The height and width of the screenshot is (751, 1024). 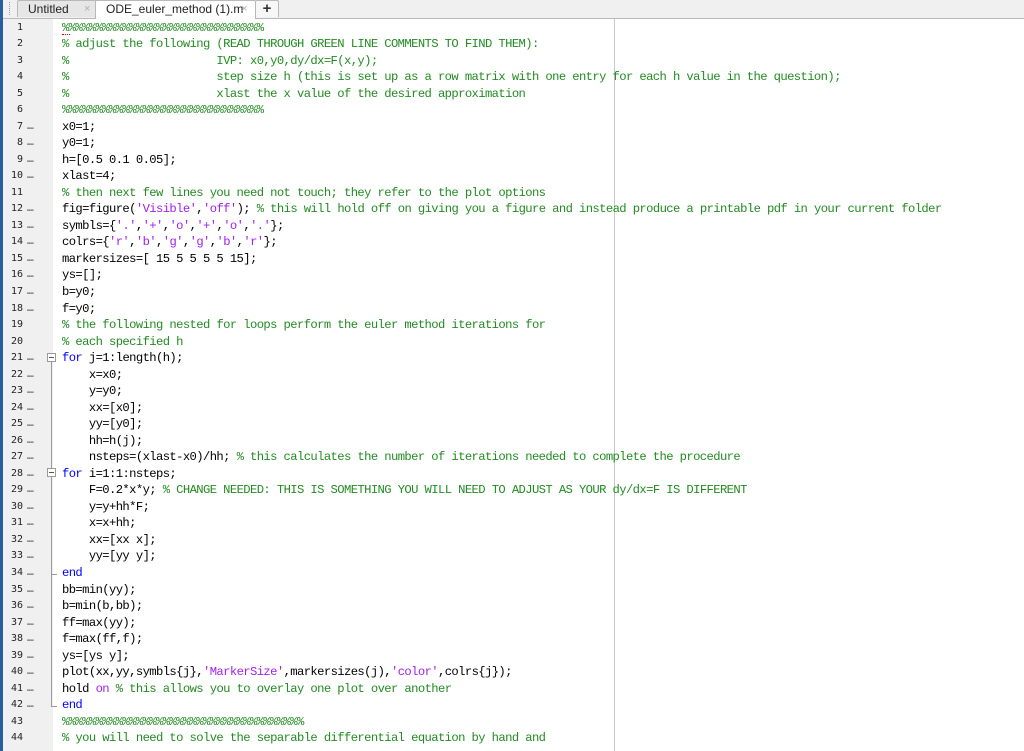 What do you see at coordinates (512, 259) in the screenshot?
I see `code-line: 15– markersizes=[ 15 5 5 5 5 15];` at bounding box center [512, 259].